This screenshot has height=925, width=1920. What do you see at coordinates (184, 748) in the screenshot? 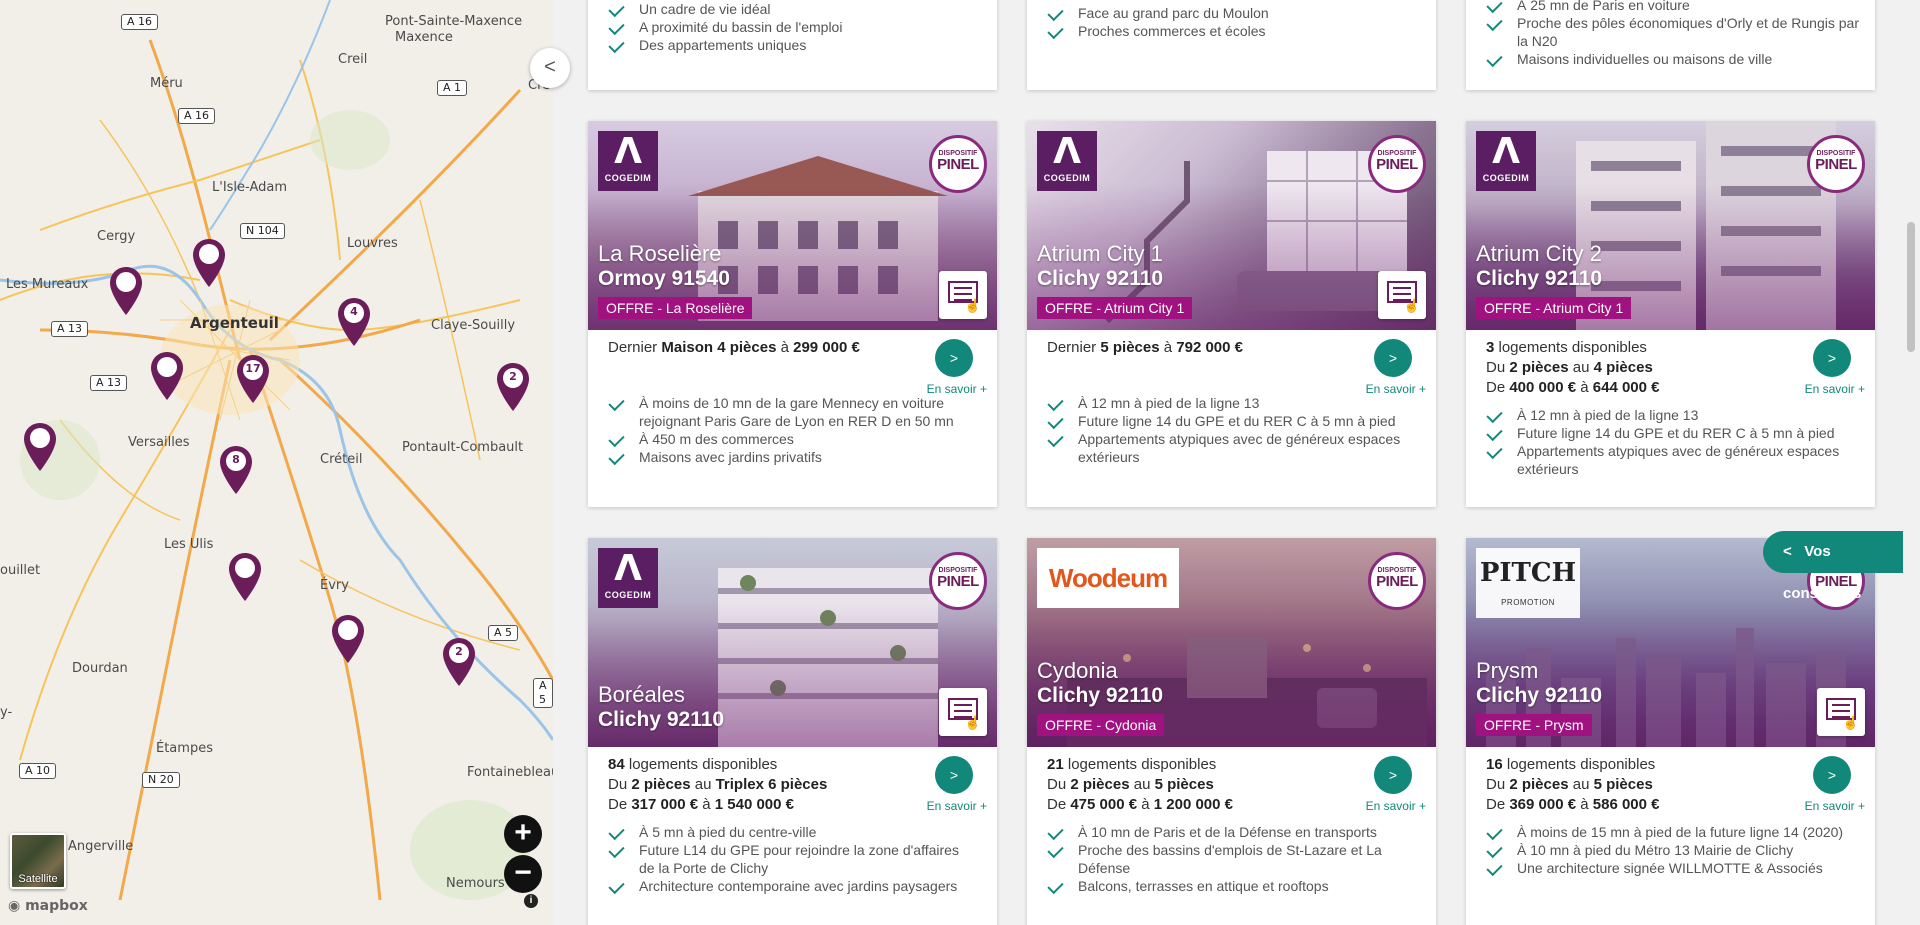
I see `city-label: Étampes` at bounding box center [184, 748].